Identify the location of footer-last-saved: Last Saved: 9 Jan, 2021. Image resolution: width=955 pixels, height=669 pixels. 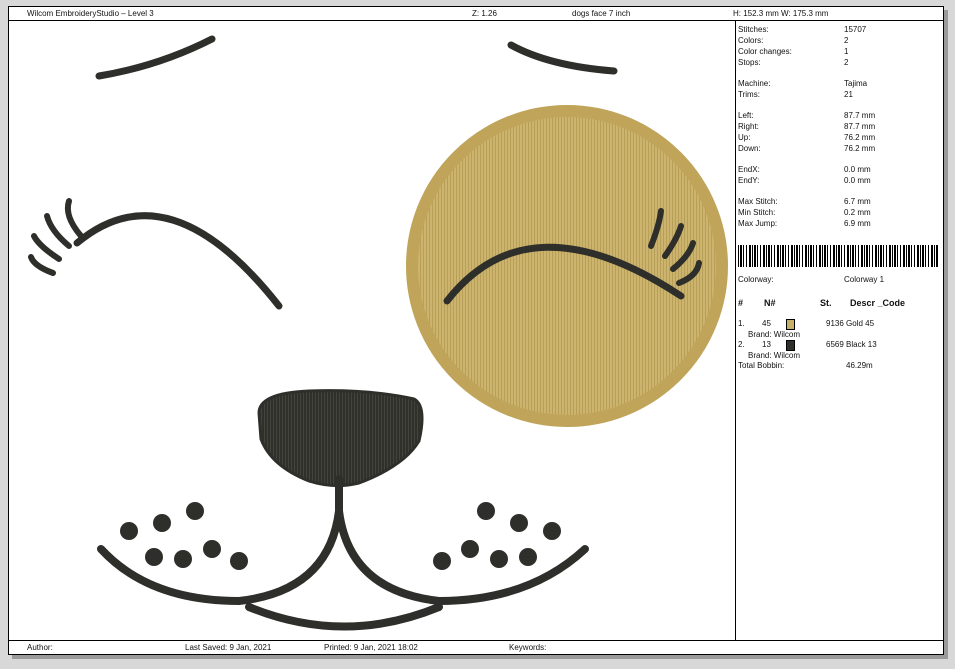
(228, 647).